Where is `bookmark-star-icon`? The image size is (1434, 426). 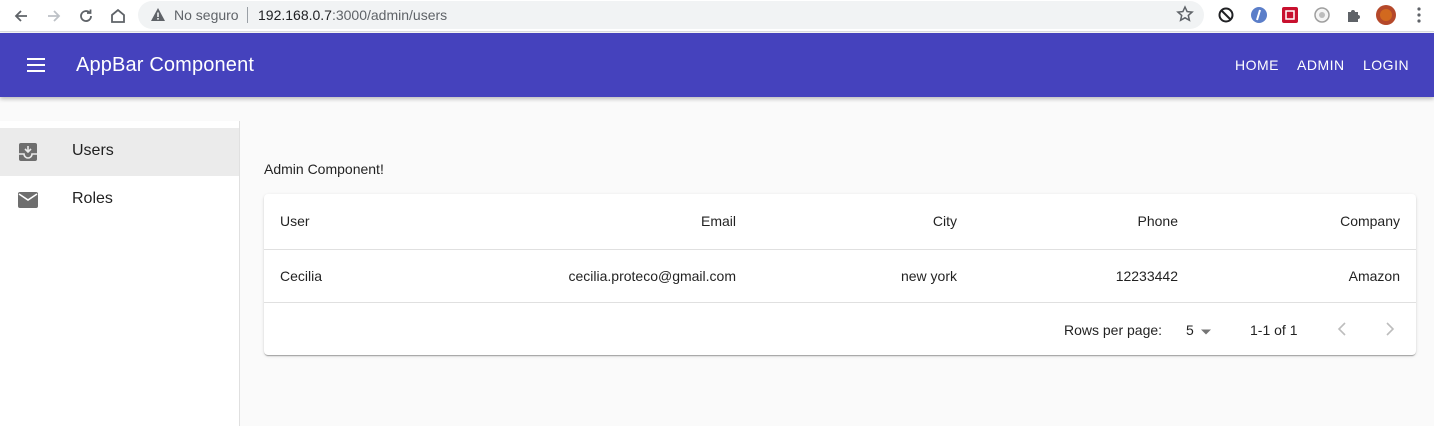 bookmark-star-icon is located at coordinates (1185, 16).